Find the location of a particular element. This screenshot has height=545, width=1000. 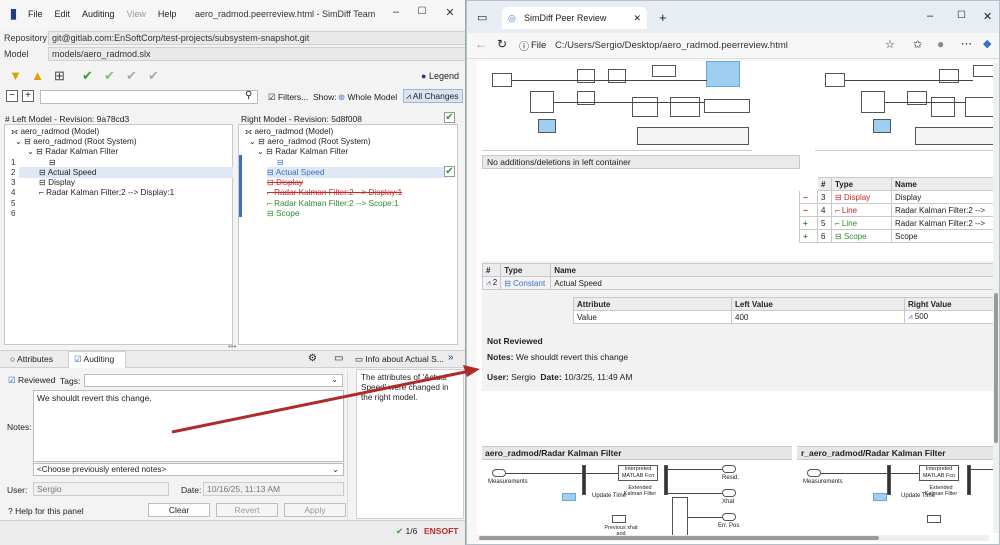

callout-arrow is located at coordinates (325, 399).